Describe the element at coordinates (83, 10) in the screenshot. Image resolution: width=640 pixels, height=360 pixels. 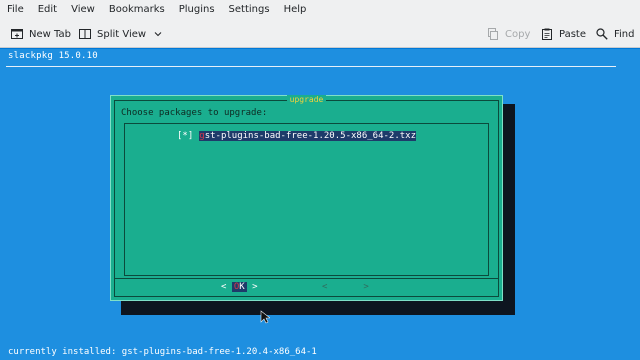
I see `menu-view: View` at that location.